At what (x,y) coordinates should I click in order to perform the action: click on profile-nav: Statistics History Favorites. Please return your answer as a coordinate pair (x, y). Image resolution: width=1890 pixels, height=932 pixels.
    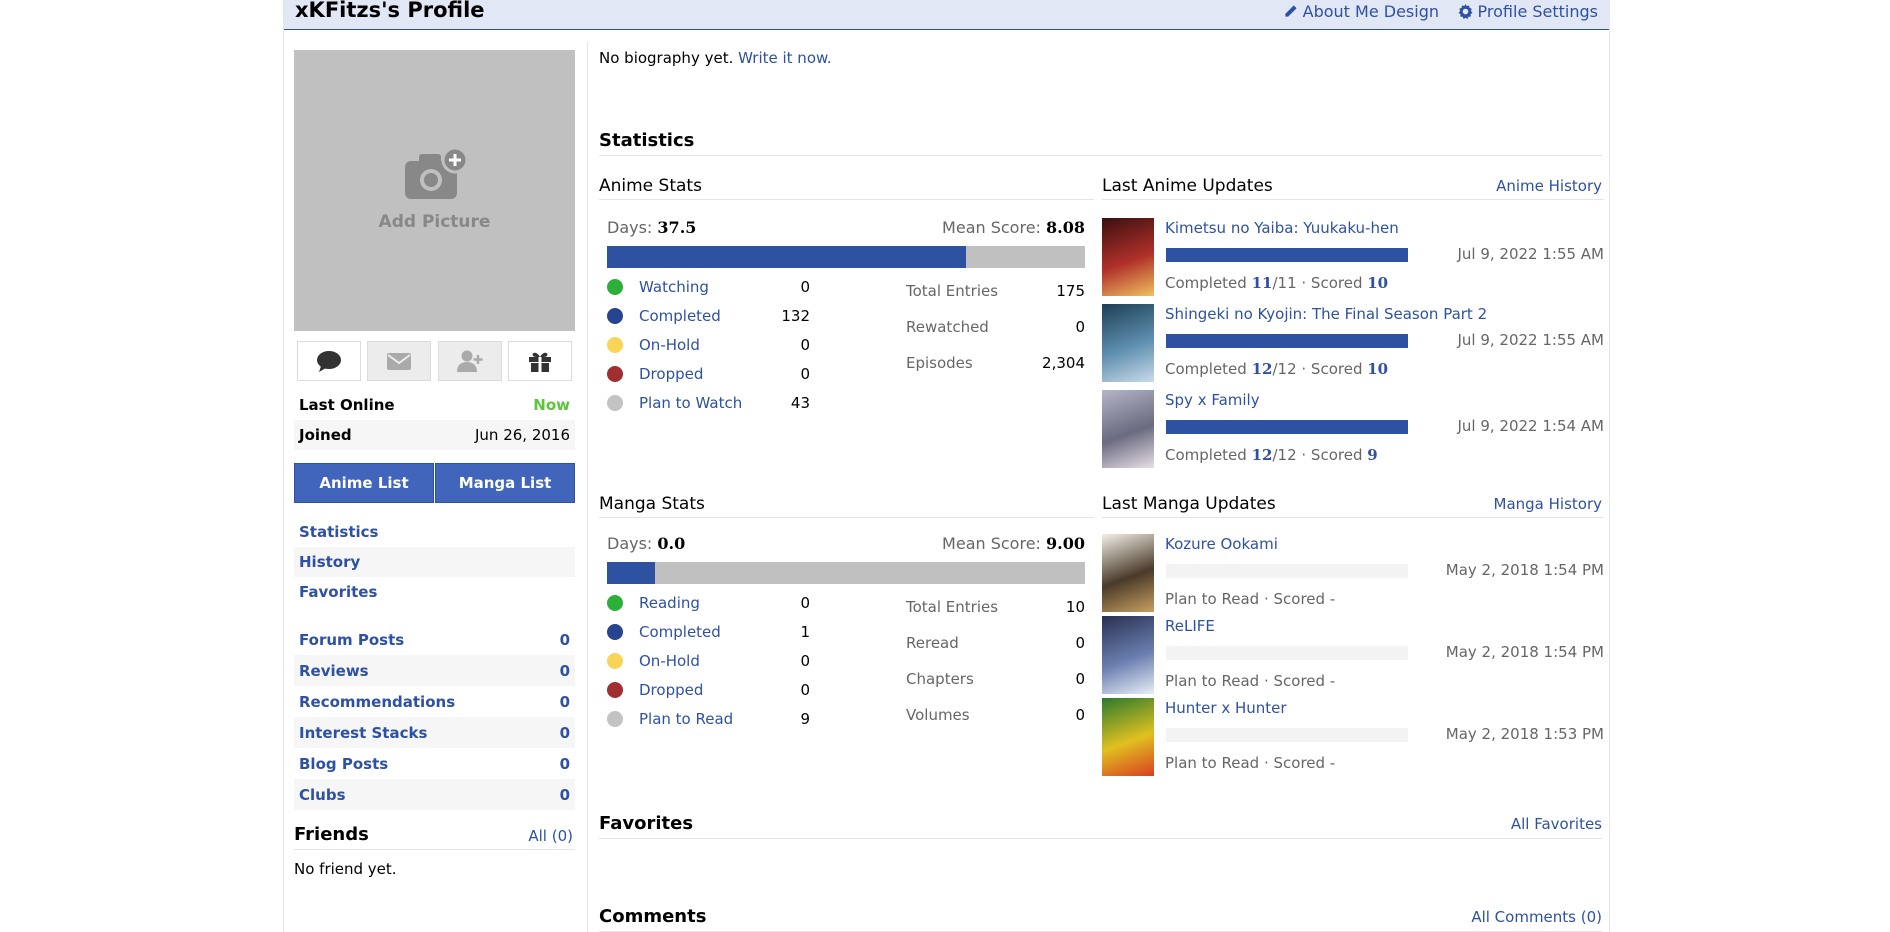
    Looking at the image, I should click on (434, 562).